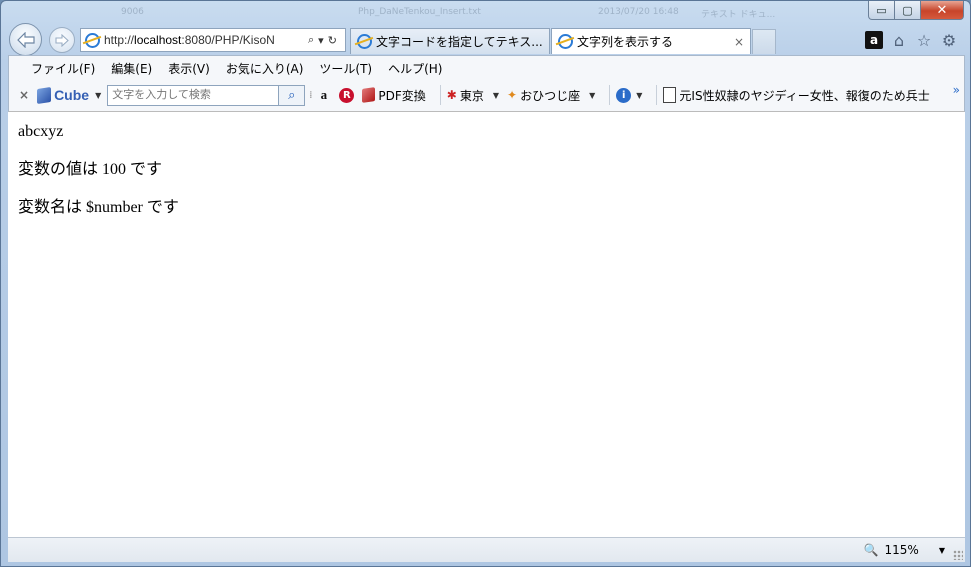 This screenshot has width=971, height=567. What do you see at coordinates (131, 68) in the screenshot?
I see `menu-edit: 編集(E)` at bounding box center [131, 68].